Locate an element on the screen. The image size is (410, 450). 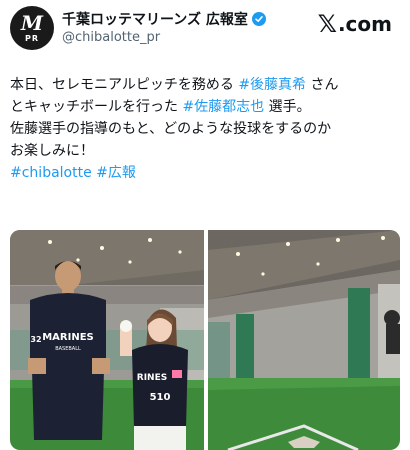
hashtag-goto-maki: #後藤真希 is located at coordinates (272, 85).